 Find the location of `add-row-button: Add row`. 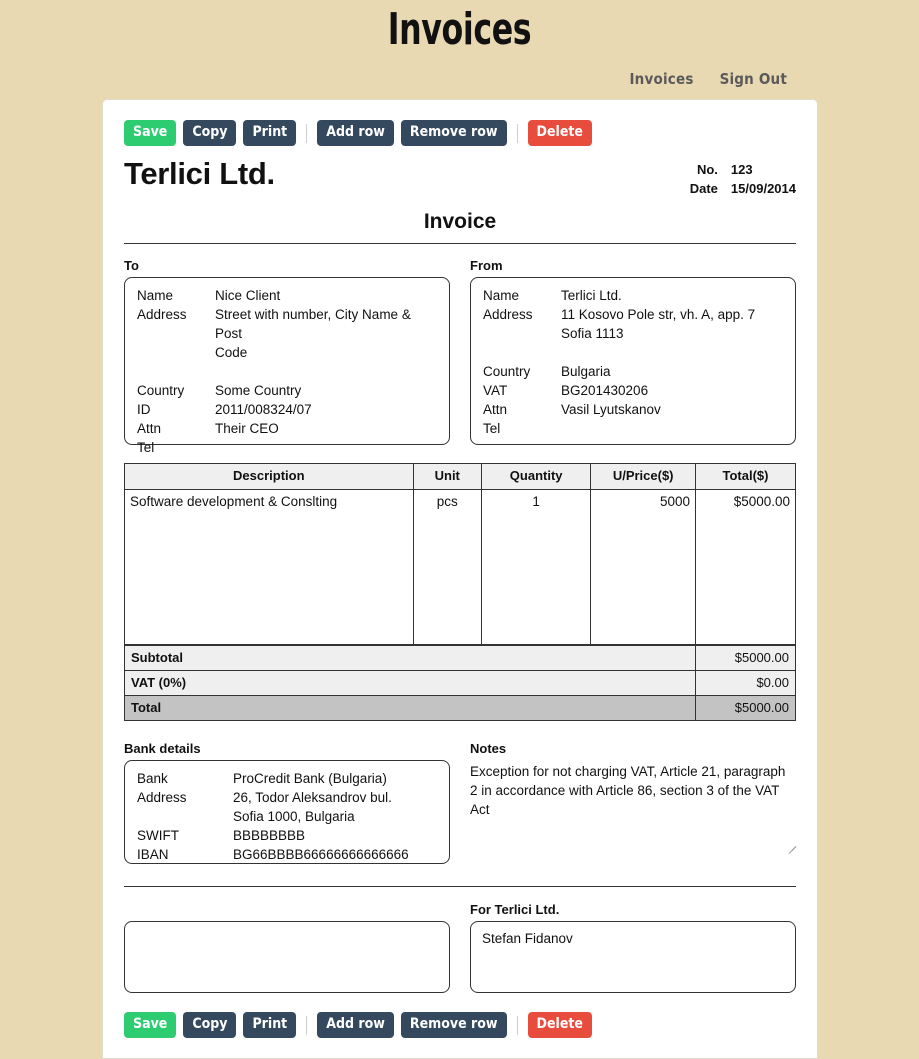

add-row-button: Add row is located at coordinates (355, 133).